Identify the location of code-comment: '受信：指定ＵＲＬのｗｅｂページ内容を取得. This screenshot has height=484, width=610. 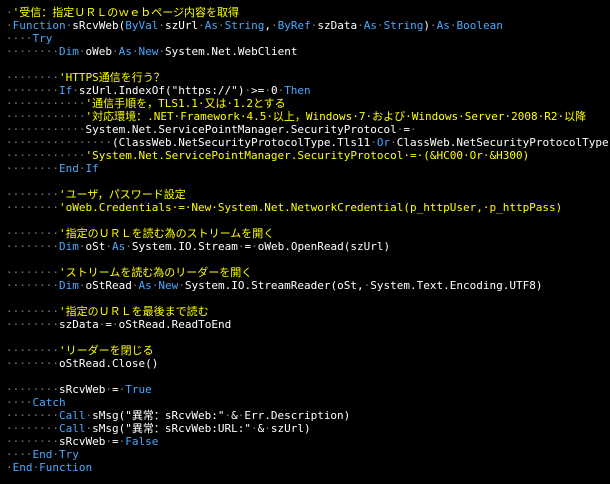
(126, 12).